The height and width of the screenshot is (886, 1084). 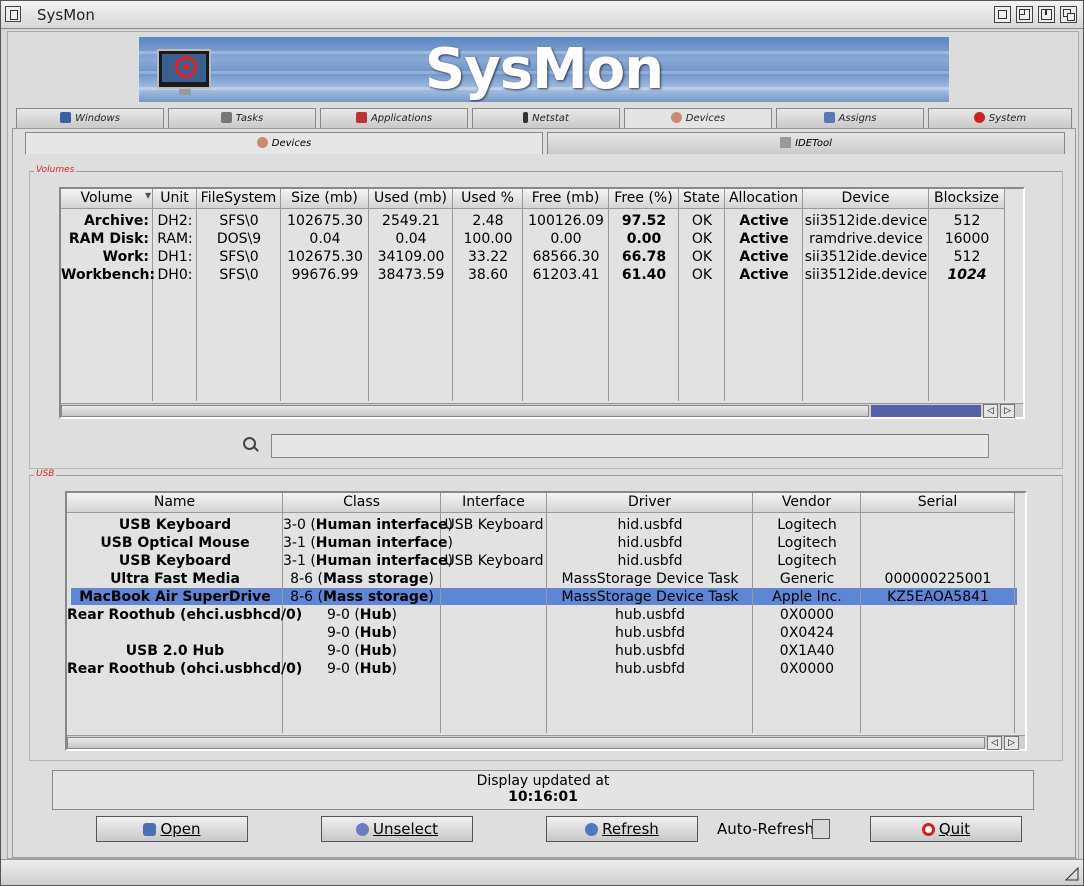 What do you see at coordinates (381, 543) in the screenshot?
I see `class-name: Human interface` at bounding box center [381, 543].